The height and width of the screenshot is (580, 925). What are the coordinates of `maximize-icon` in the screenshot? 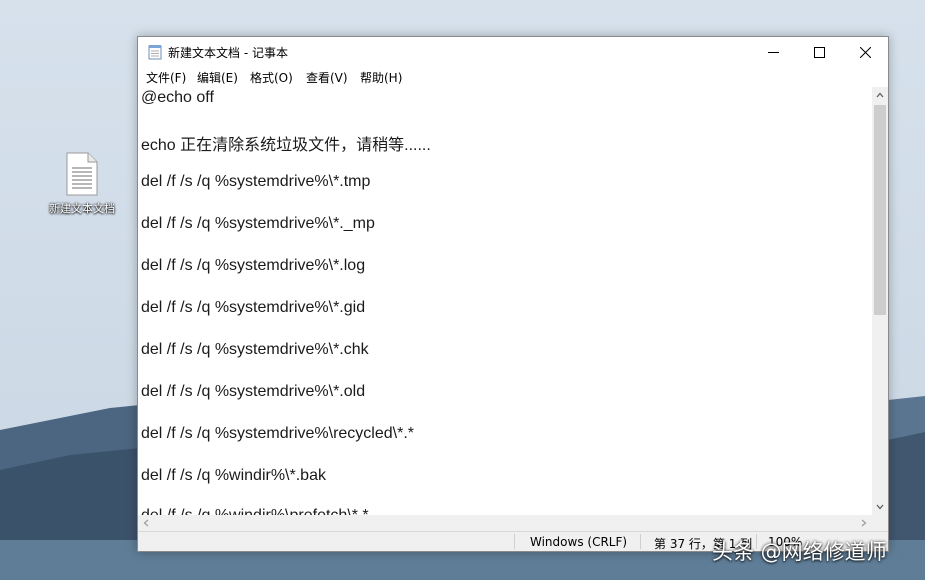 It's located at (819, 52).